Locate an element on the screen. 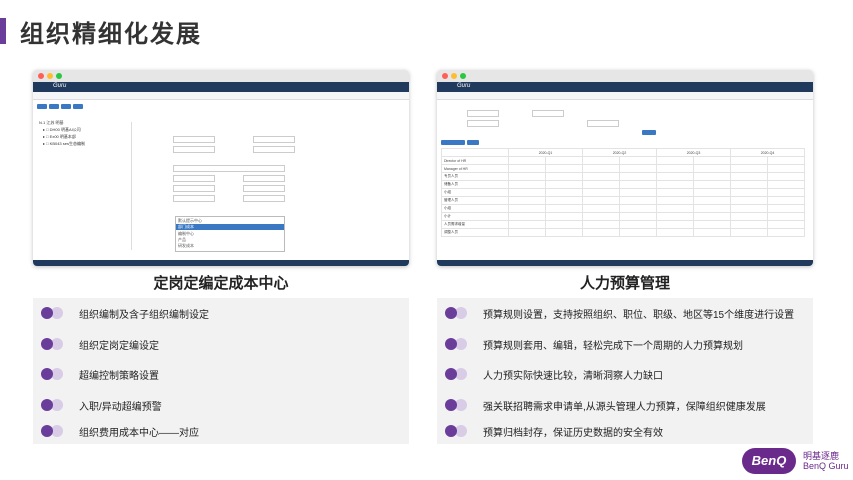  dropdown-option: 研发成本 is located at coordinates (186, 246).